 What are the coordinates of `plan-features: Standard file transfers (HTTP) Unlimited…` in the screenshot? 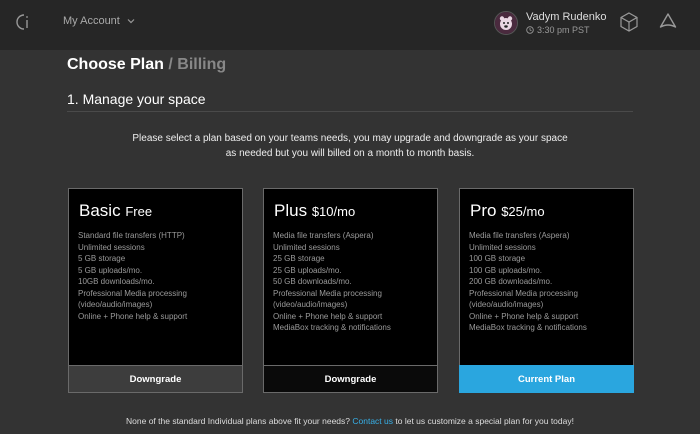 It's located at (132, 276).